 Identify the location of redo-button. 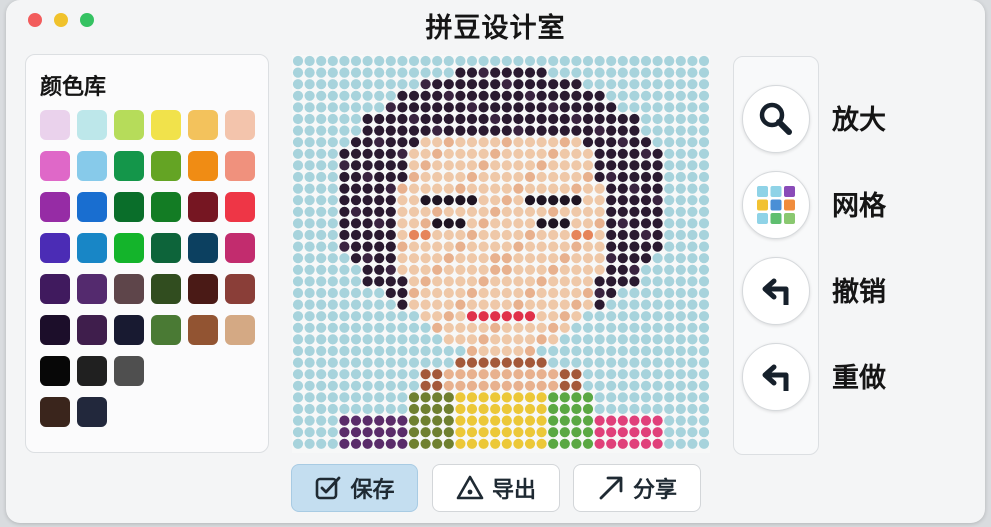
(776, 377).